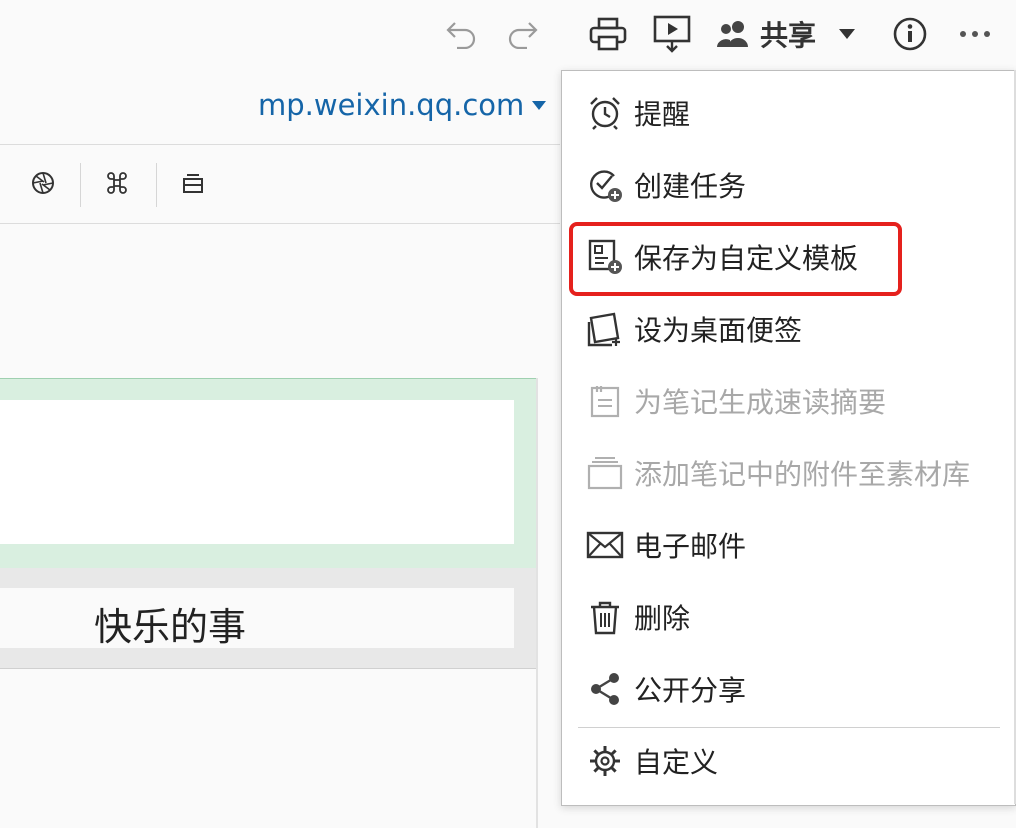  Describe the element at coordinates (760, 402) in the screenshot. I see `menu-item-label: 为笔记生成速读摘要` at that location.